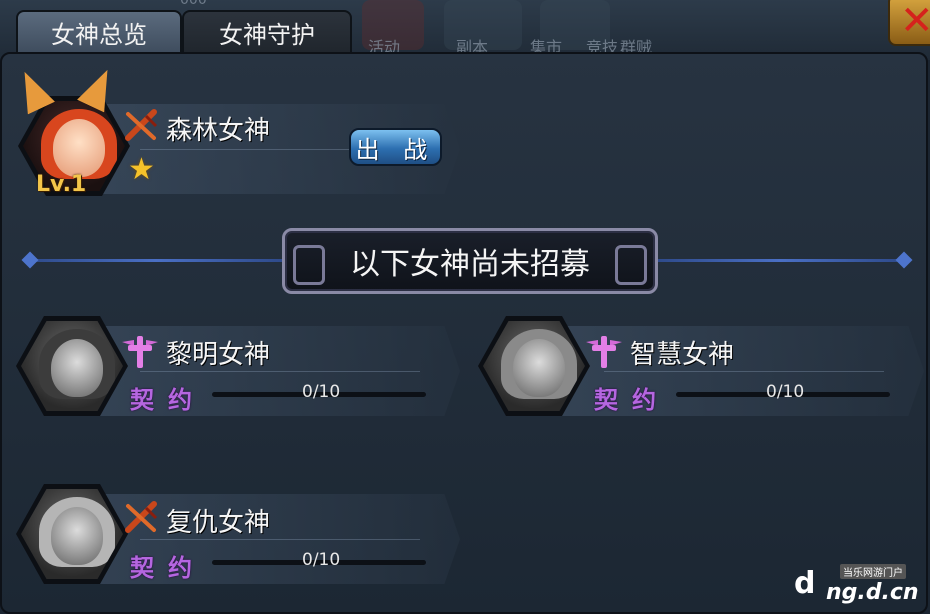 The width and height of the screenshot is (930, 614). Describe the element at coordinates (61, 184) in the screenshot. I see `level-label: Lv.1` at that location.